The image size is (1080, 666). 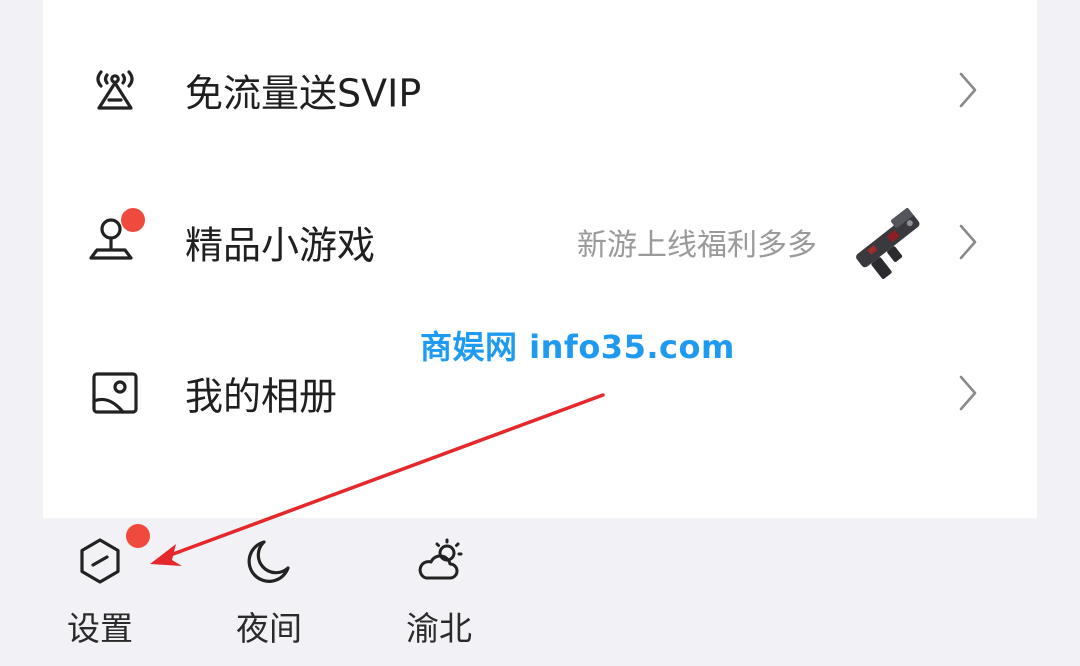 I want to click on watermark-text: 商娱网 info35.com, so click(x=577, y=347).